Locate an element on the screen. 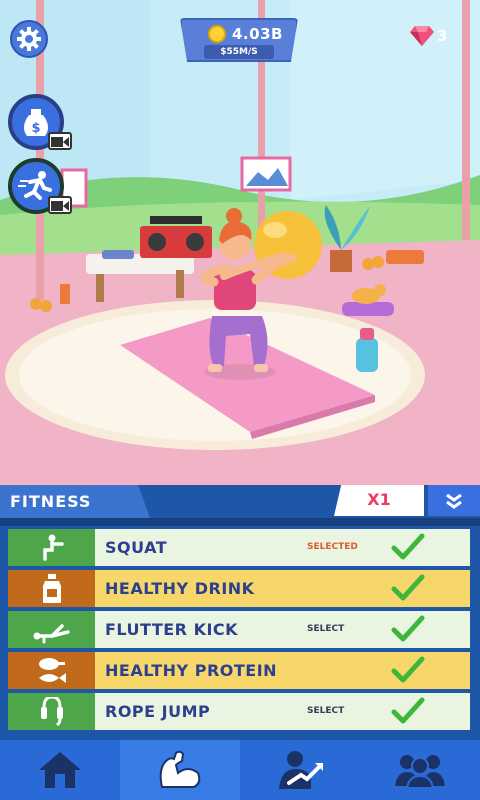  drink-bottle-icon is located at coordinates (51, 588).